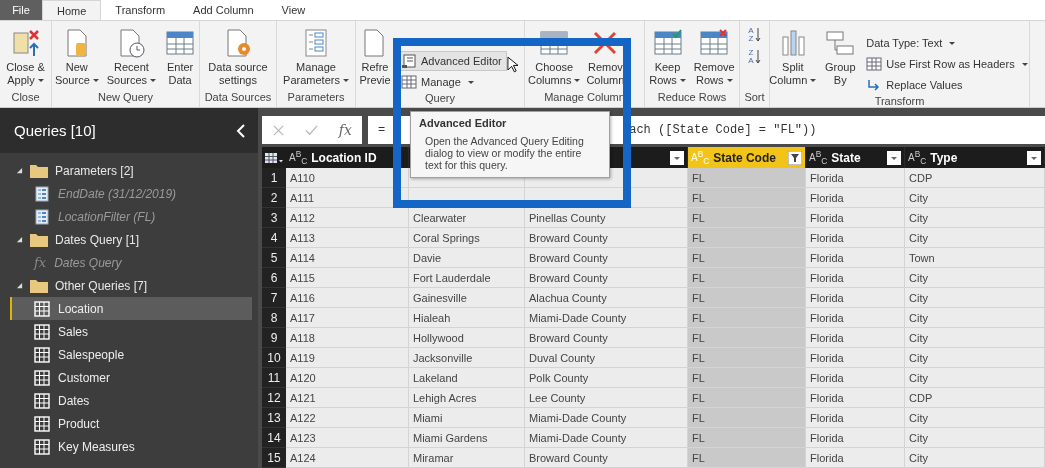  What do you see at coordinates (131, 193) in the screenshot?
I see `query-item: EndDate (31/12/2019)` at bounding box center [131, 193].